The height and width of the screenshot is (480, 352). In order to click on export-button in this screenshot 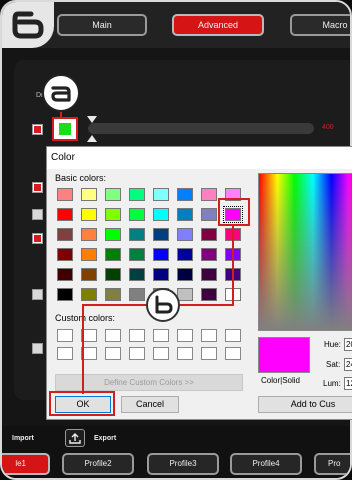, I will do `click(75, 438)`.